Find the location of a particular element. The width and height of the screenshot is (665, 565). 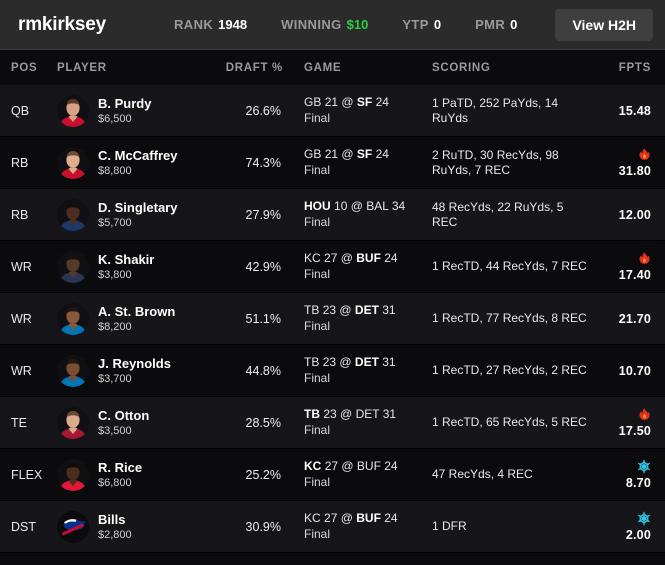

fpts-value: 12.00 is located at coordinates (634, 214).